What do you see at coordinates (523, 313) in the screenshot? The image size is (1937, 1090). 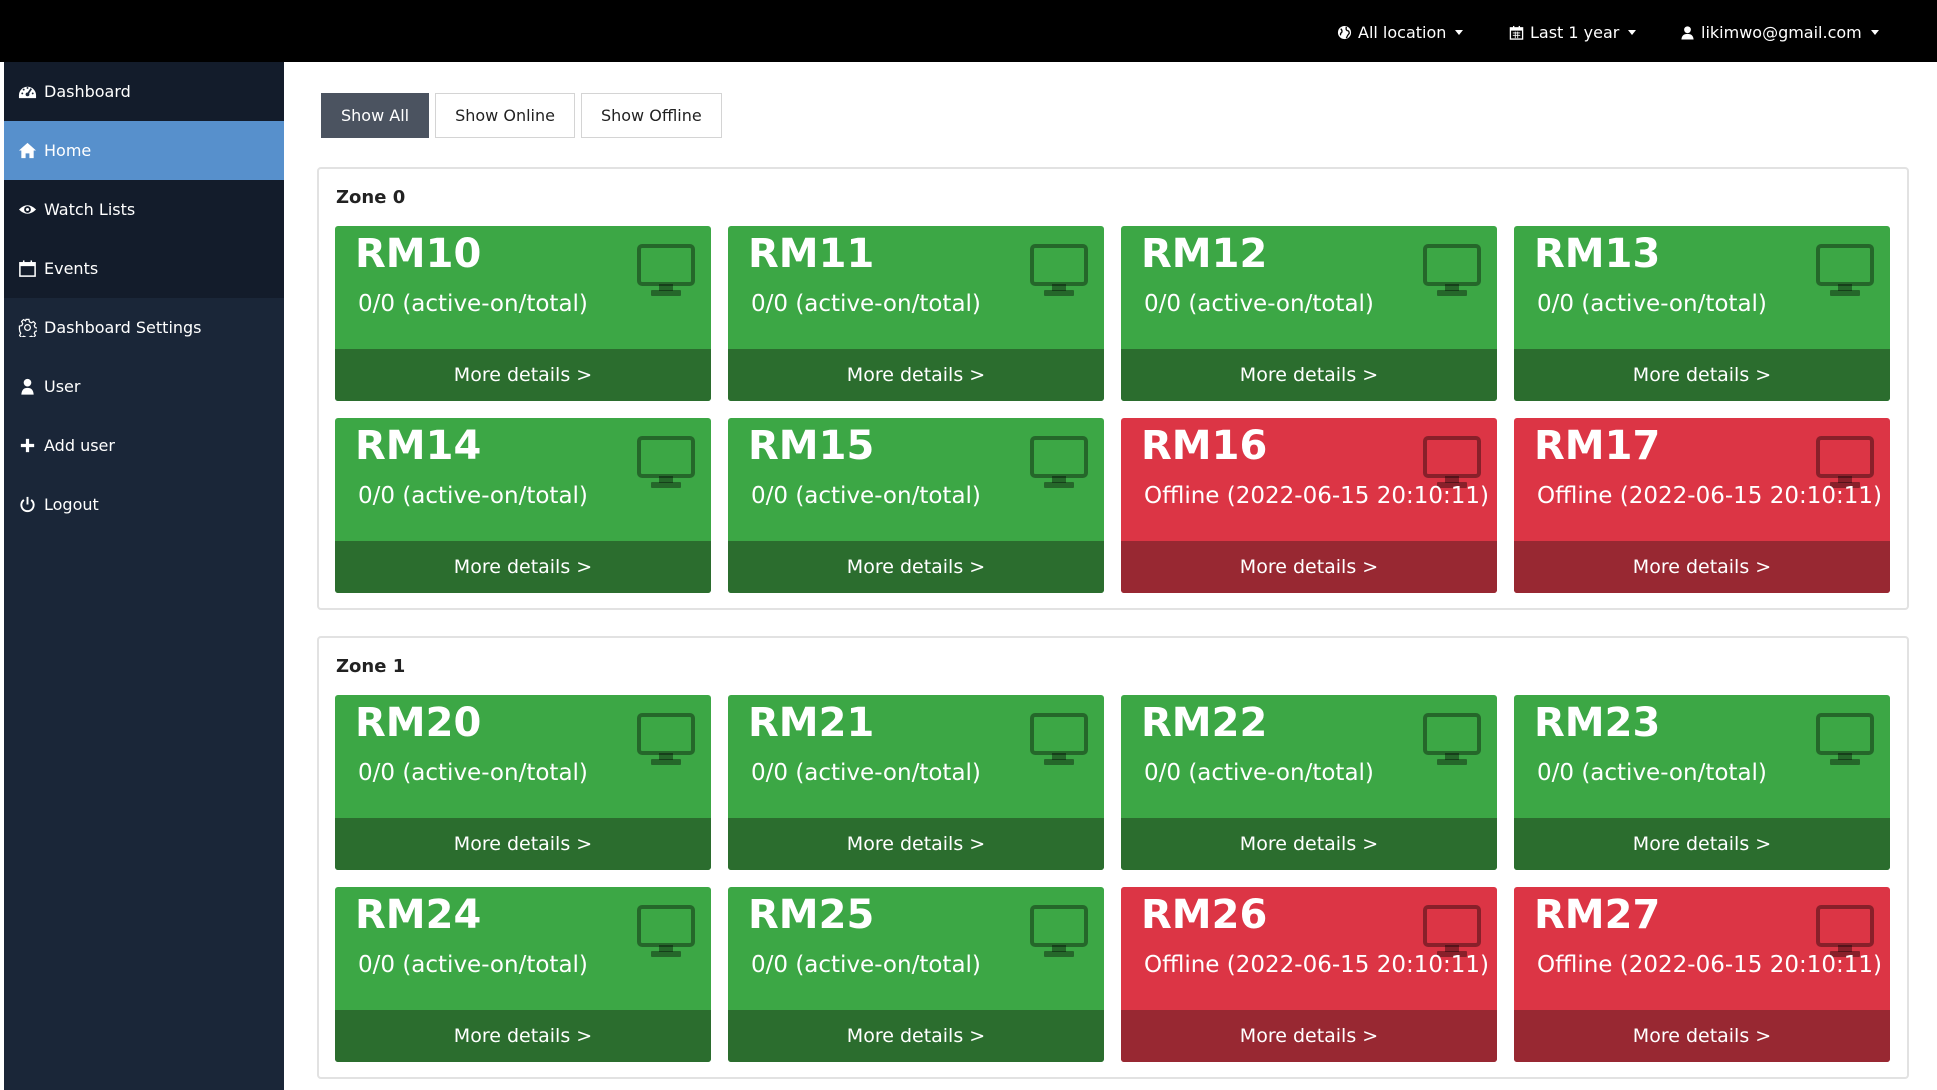 I see `room-card-rm10: RM10 0/0 (active-on/total) More details >` at bounding box center [523, 313].